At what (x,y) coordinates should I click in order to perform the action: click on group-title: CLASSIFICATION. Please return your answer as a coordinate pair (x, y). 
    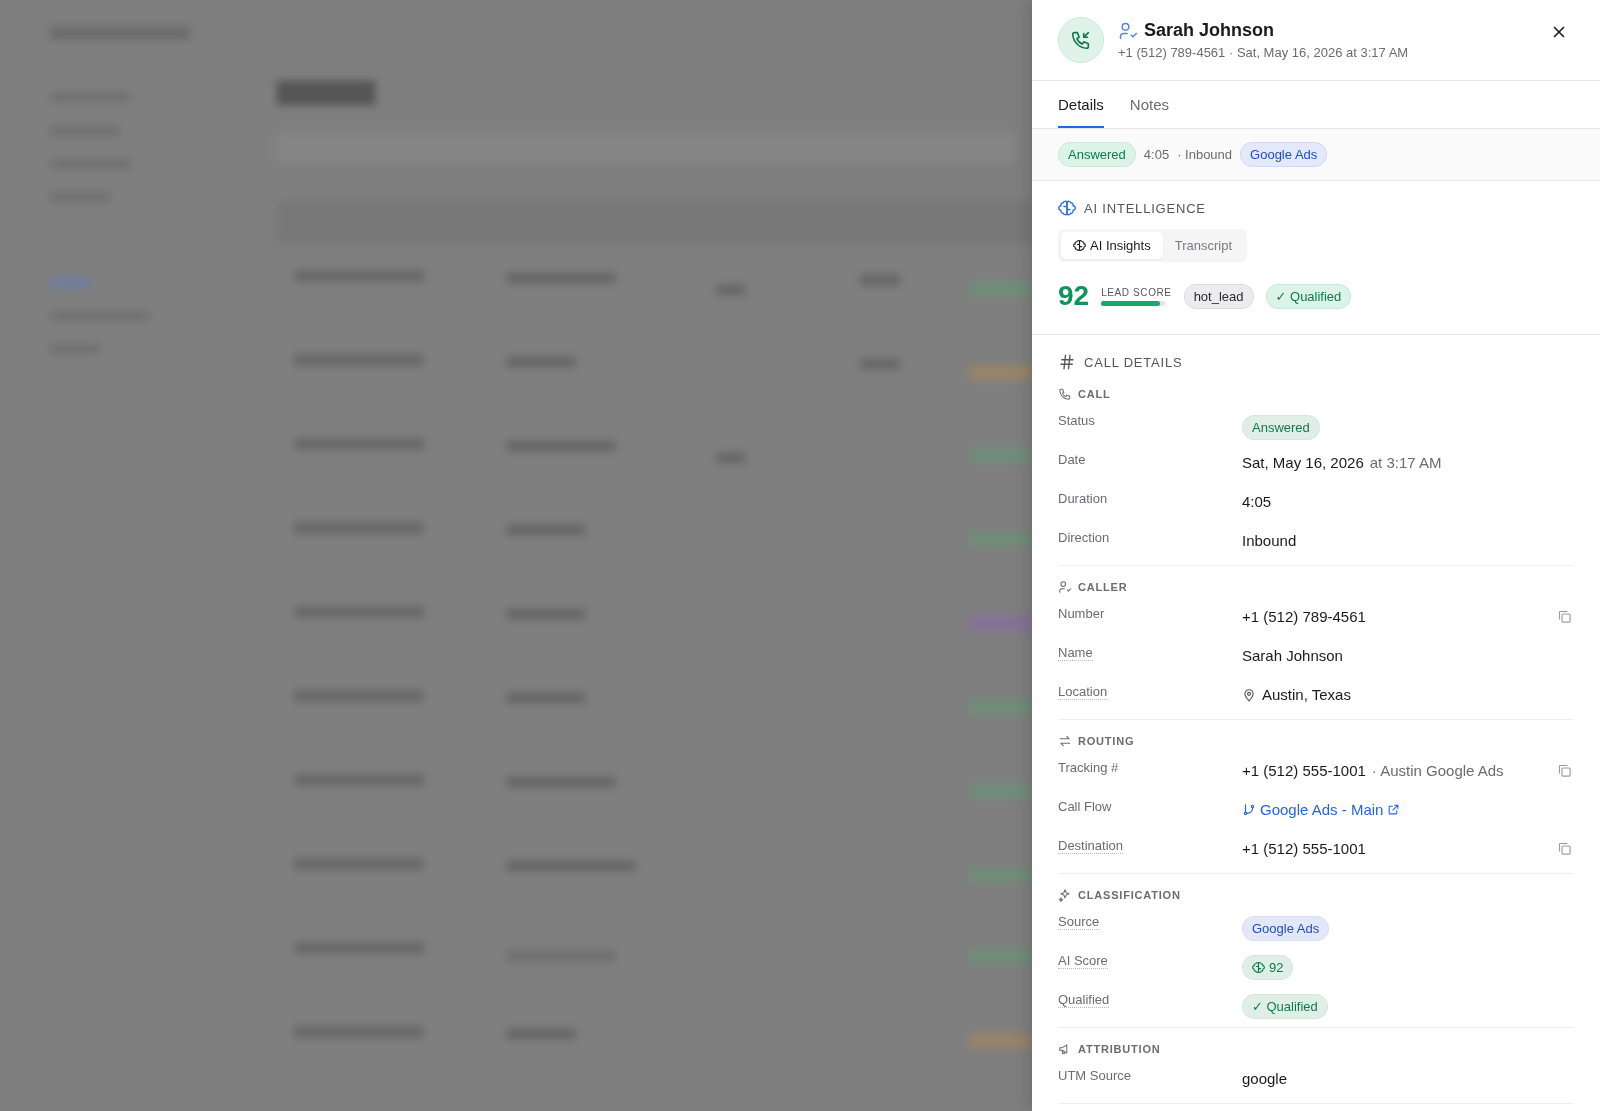
    Looking at the image, I should click on (1129, 895).